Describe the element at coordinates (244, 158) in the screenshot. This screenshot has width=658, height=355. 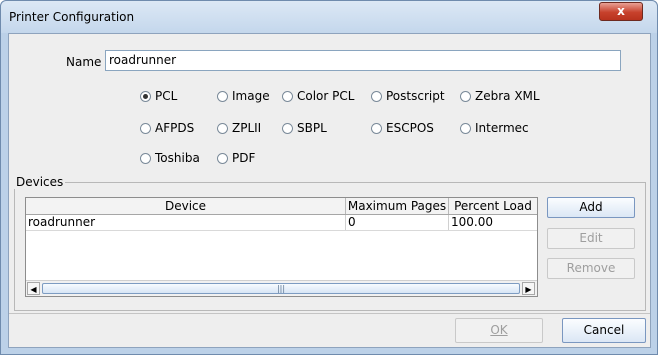
I see `radio-label: PDF` at that location.